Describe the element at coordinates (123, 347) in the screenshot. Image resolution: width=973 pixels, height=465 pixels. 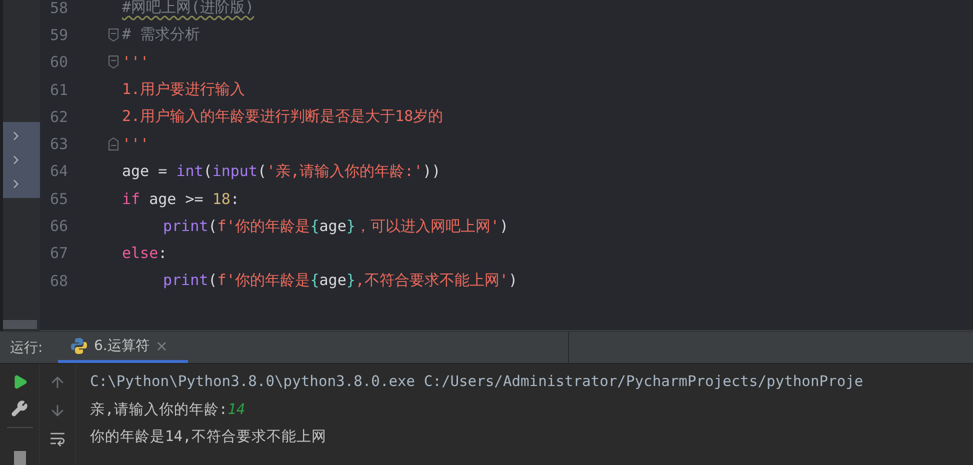
I see `run-tab: 6.运算符 ×` at that location.